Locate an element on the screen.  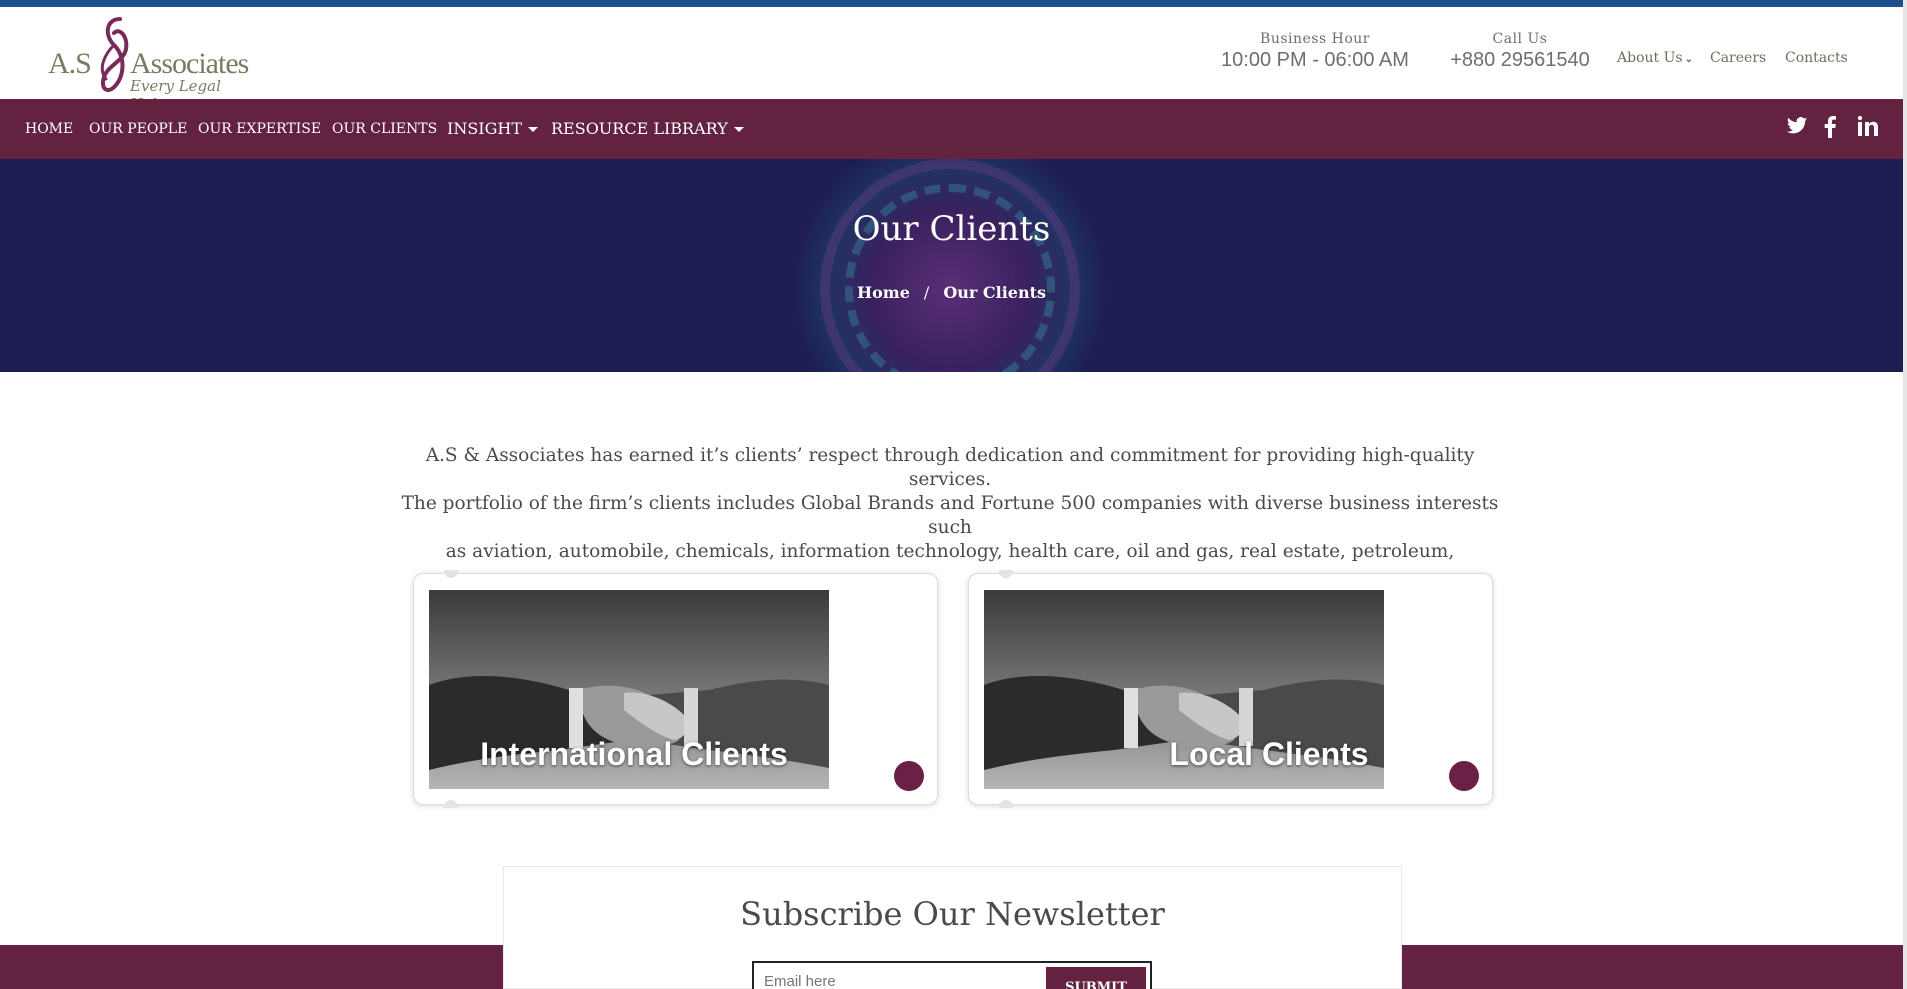
ampersand-logo-icon is located at coordinates (114, 55).